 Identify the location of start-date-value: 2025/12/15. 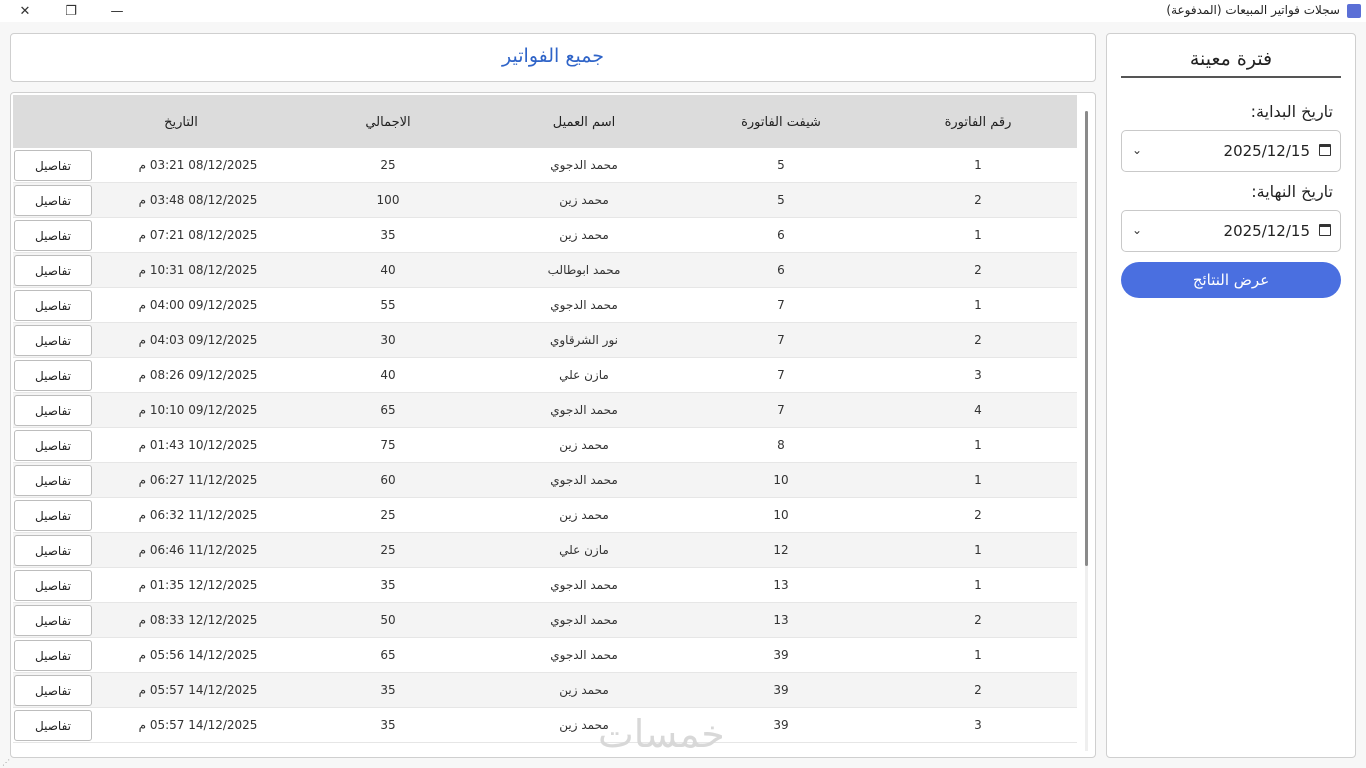
(1266, 151).